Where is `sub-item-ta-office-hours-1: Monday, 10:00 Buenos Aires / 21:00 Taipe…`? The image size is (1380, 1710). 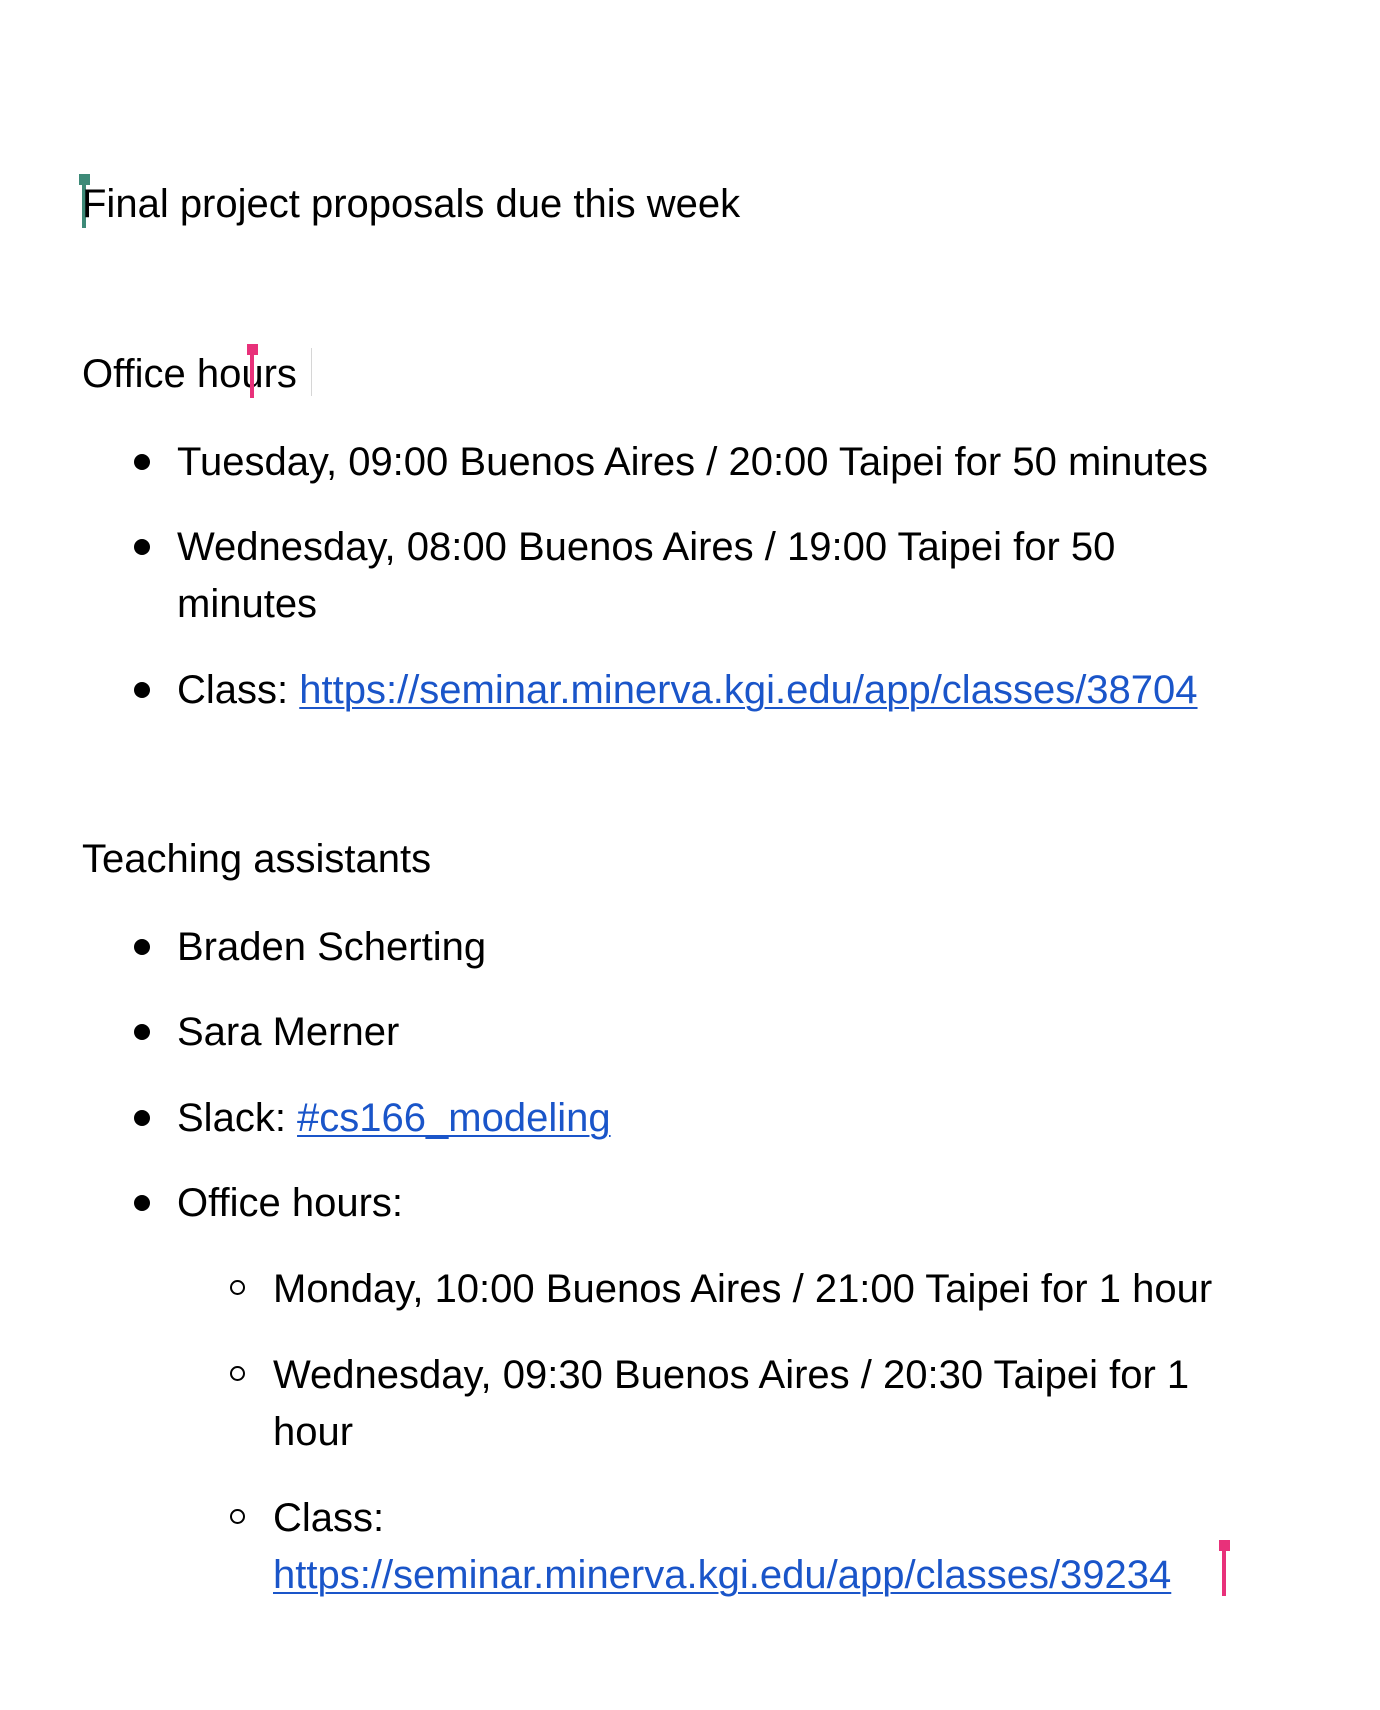
sub-item-ta-office-hours-1: Monday, 10:00 Buenos Aires / 21:00 Taipe… is located at coordinates (743, 1289).